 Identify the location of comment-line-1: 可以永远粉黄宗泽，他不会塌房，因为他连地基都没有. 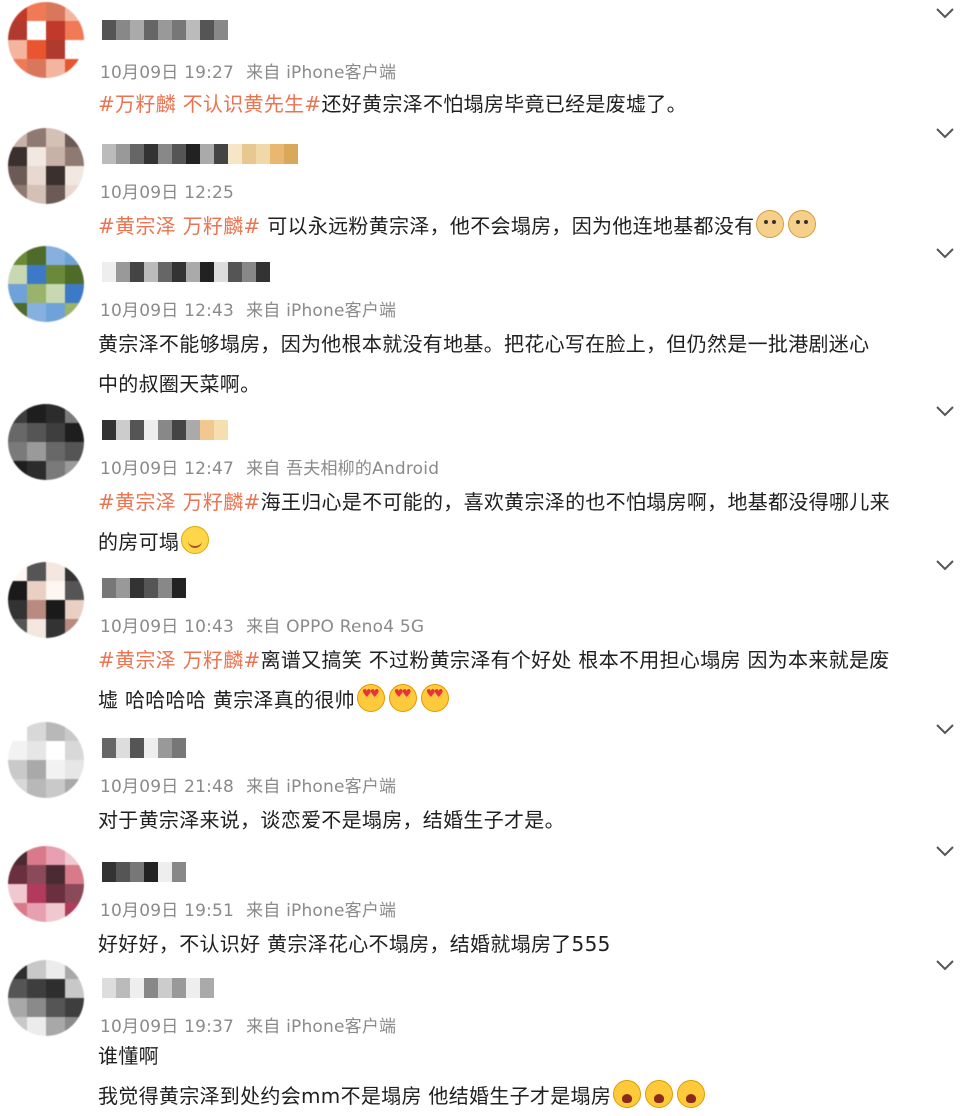
(507, 226).